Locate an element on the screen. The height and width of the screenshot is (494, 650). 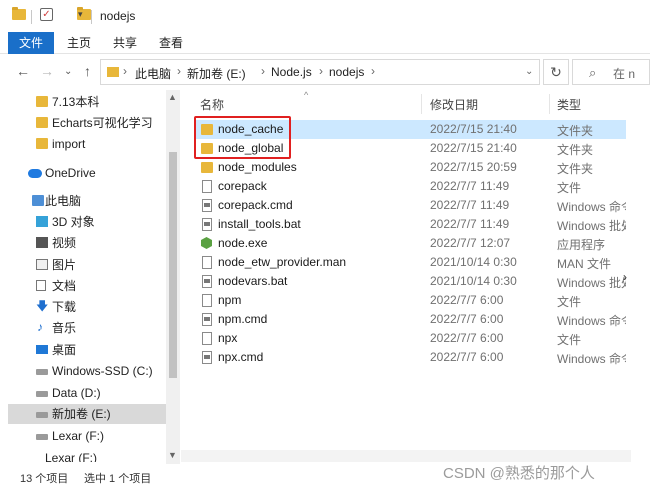
tab-view: 查看 is located at coordinates (171, 43).